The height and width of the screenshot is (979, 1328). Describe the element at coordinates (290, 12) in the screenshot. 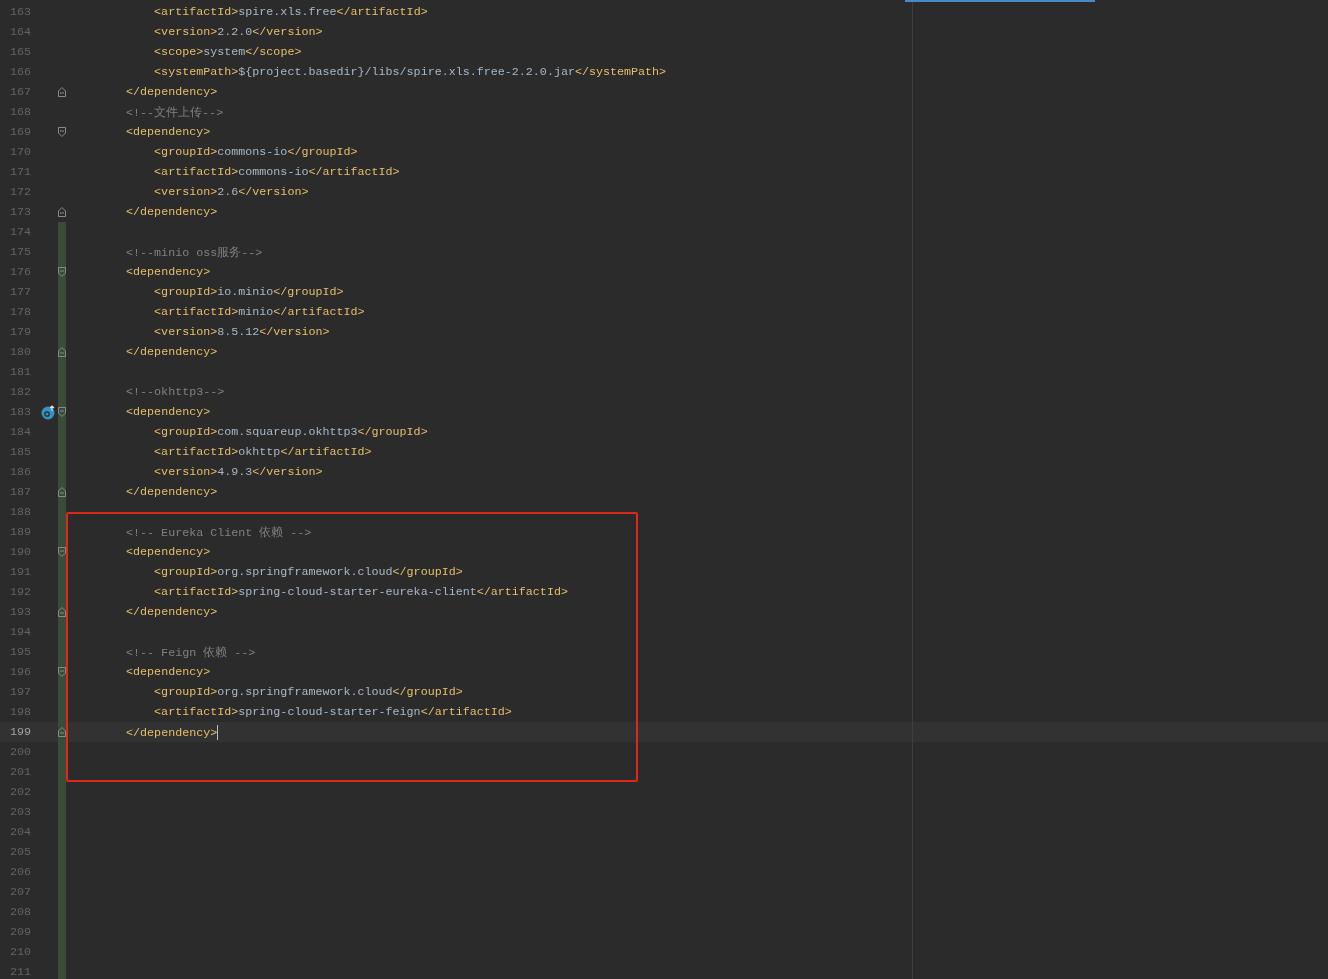

I see `code-text: <artifactId>spire.xls.free</artifactId>` at that location.